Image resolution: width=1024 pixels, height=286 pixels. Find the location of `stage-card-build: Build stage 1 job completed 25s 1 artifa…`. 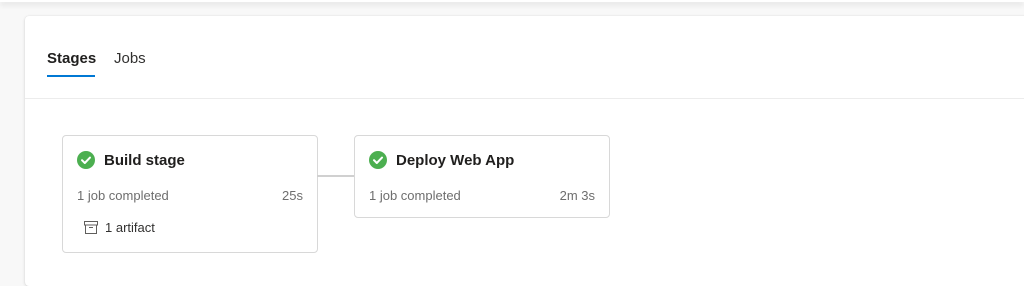

stage-card-build: Build stage 1 job completed 25s 1 artifa… is located at coordinates (190, 194).